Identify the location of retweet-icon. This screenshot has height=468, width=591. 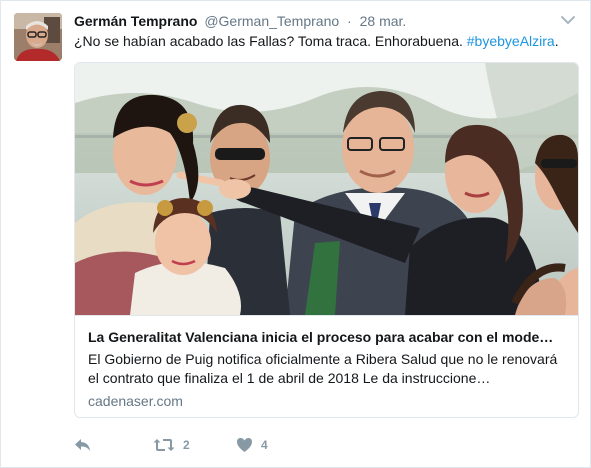
(164, 445).